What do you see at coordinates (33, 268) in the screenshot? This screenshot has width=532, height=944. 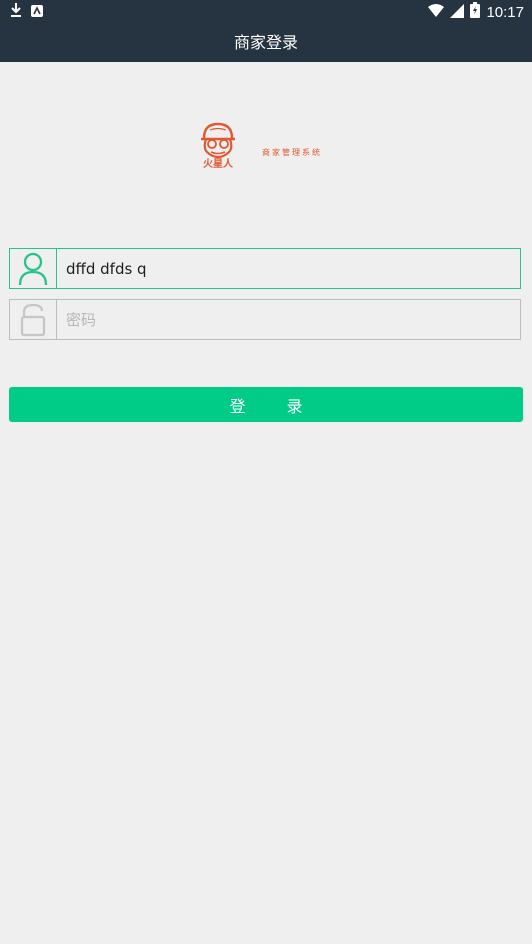 I see `user-icon` at bounding box center [33, 268].